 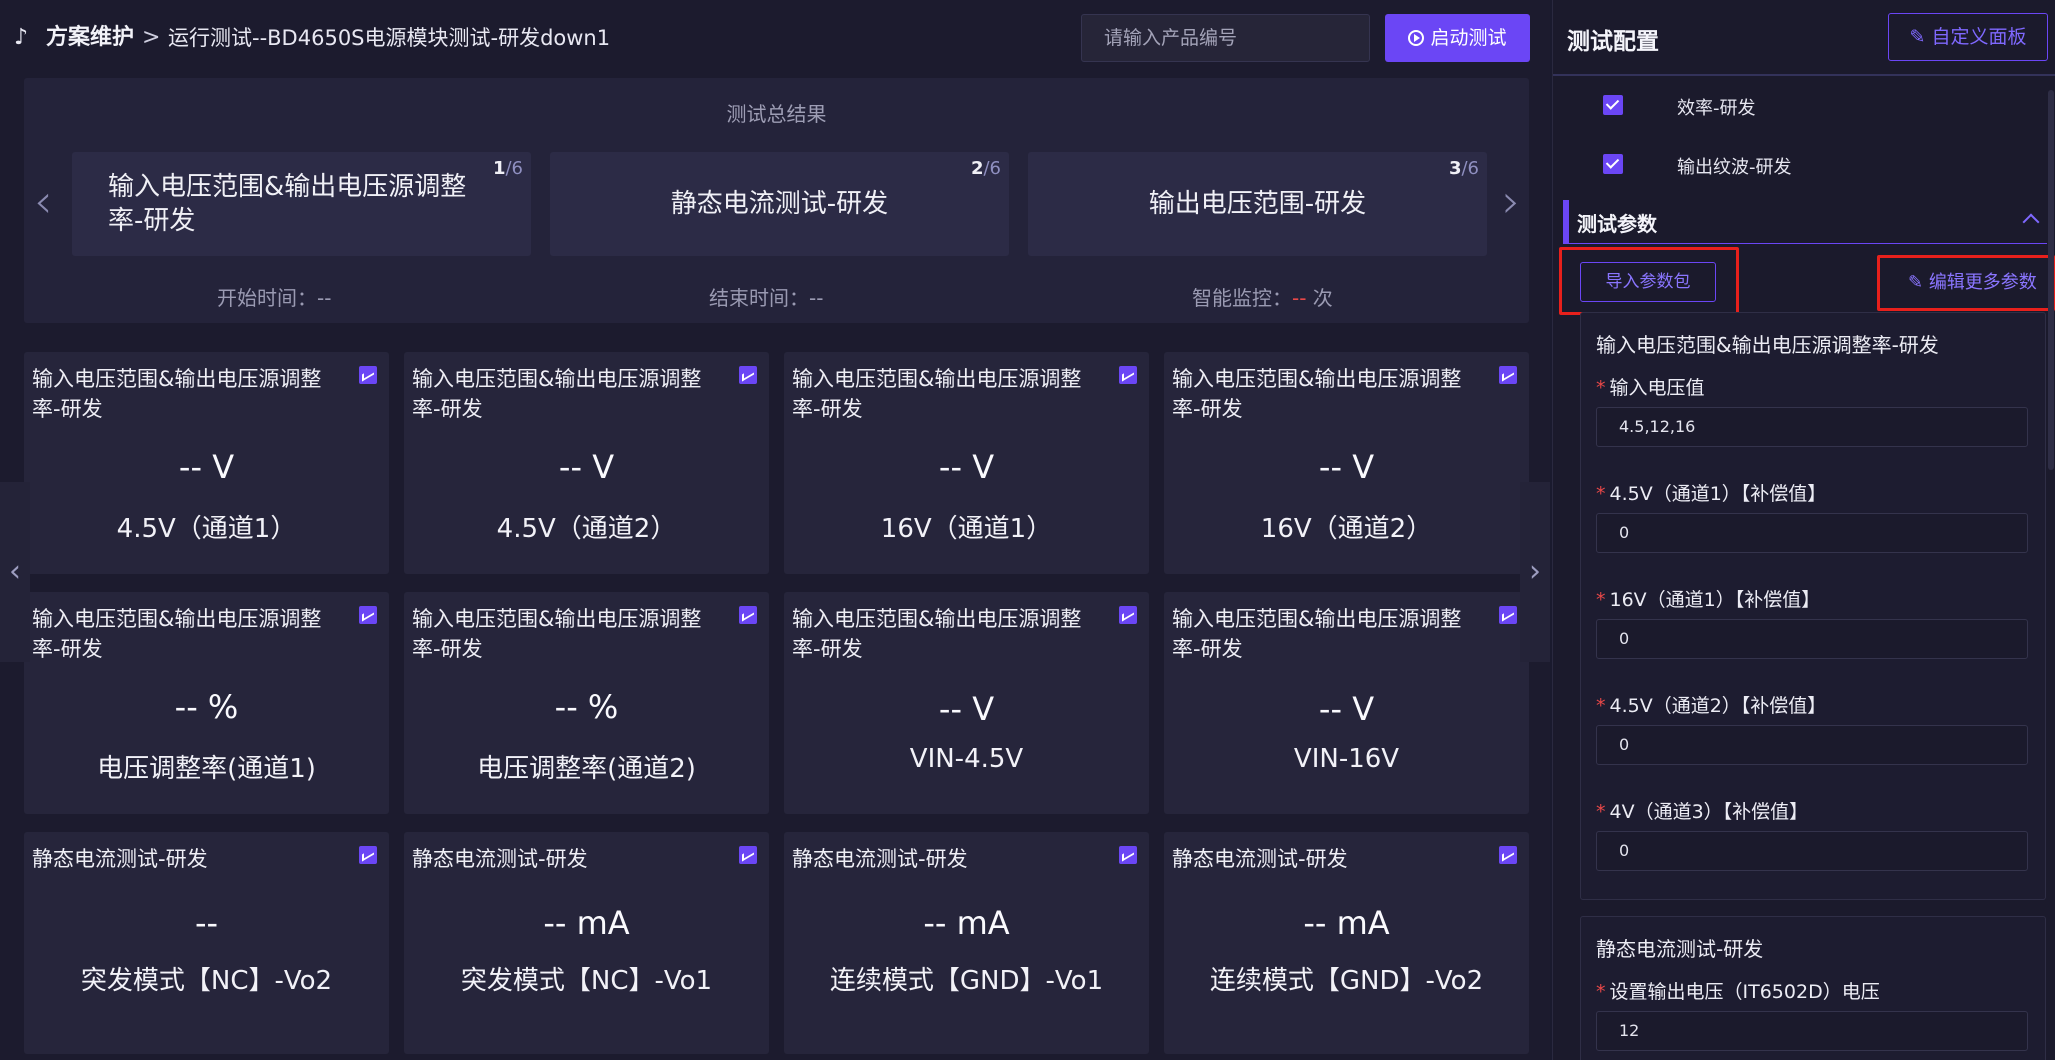 I want to click on result-card: 静态电流测试-研发 -- mA 连续模式【GND】-Vo2, so click(x=1346, y=943).